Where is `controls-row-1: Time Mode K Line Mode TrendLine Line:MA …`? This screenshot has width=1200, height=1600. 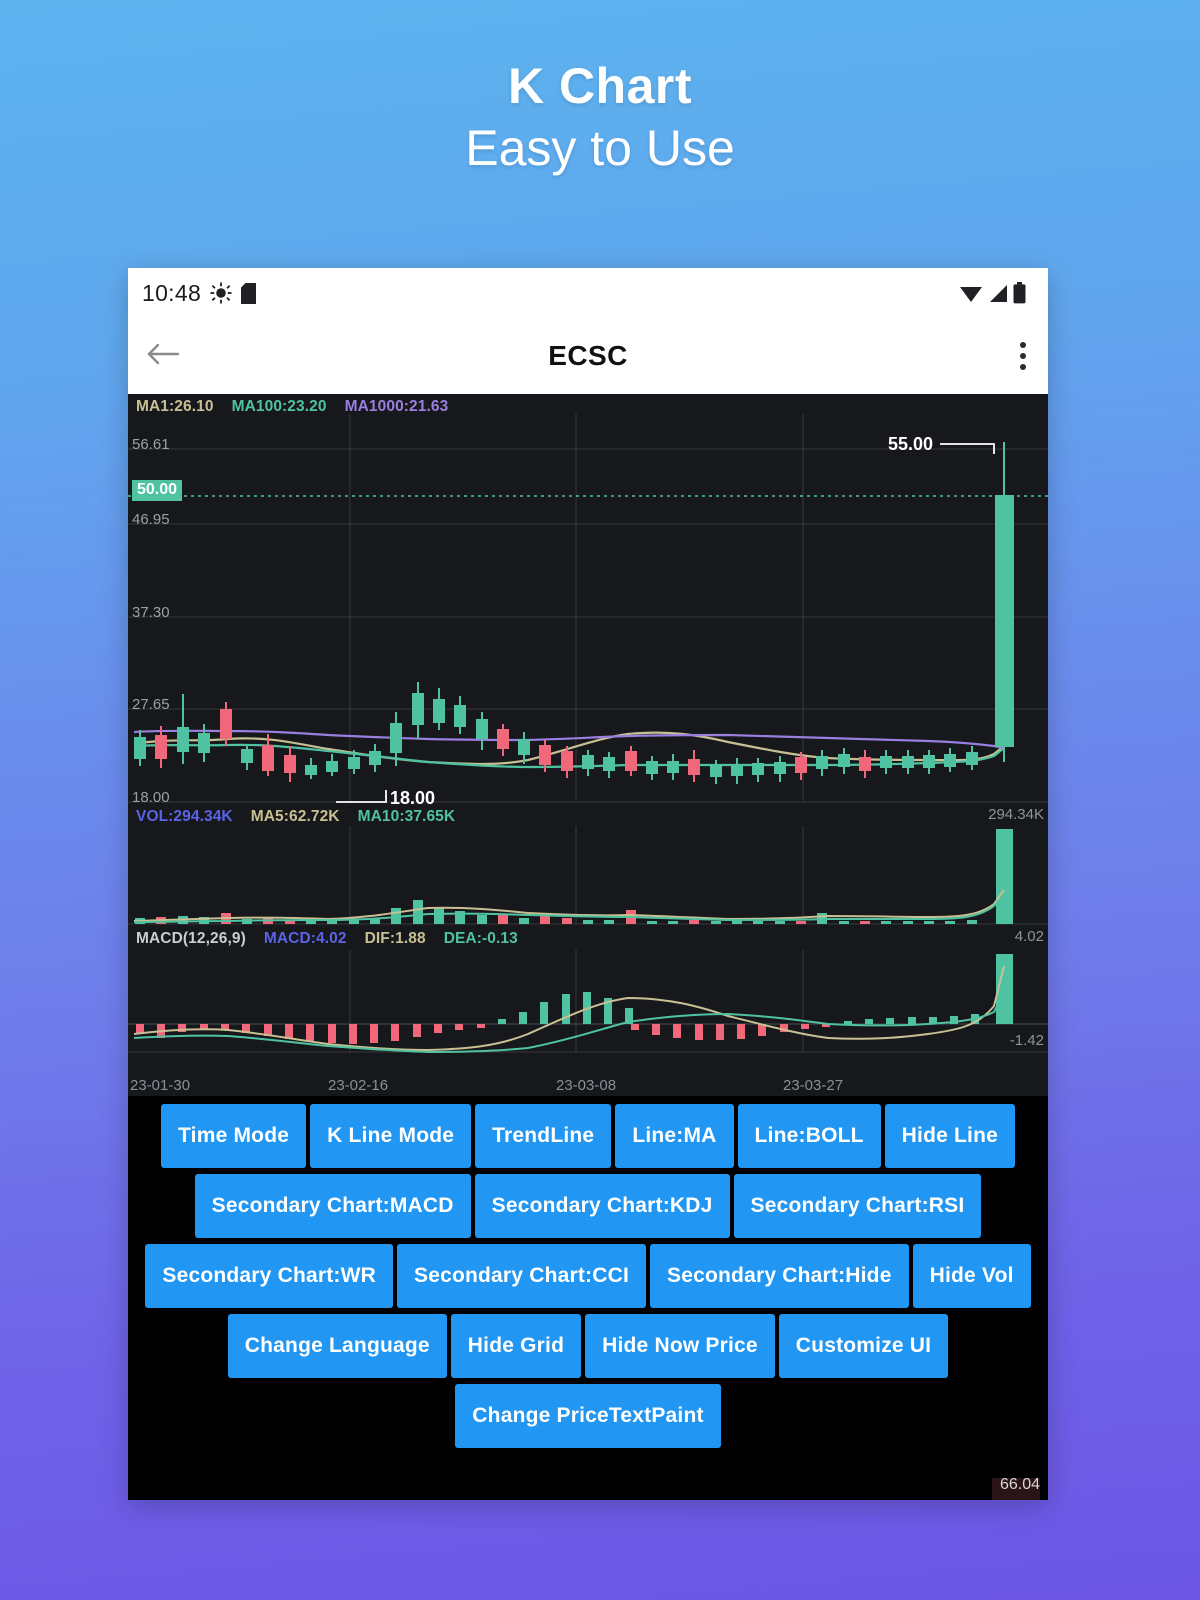
controls-row-1: Time Mode K Line Mode TrendLine Line:MA … is located at coordinates (588, 1136).